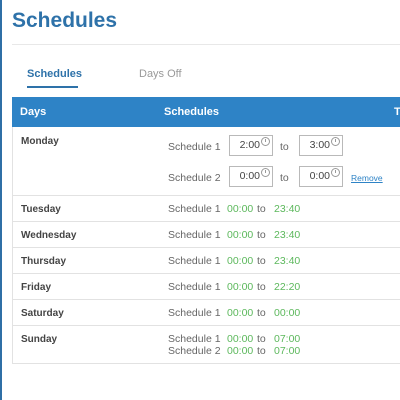  I want to click on start-time-input: 2:00, so click(251, 145).